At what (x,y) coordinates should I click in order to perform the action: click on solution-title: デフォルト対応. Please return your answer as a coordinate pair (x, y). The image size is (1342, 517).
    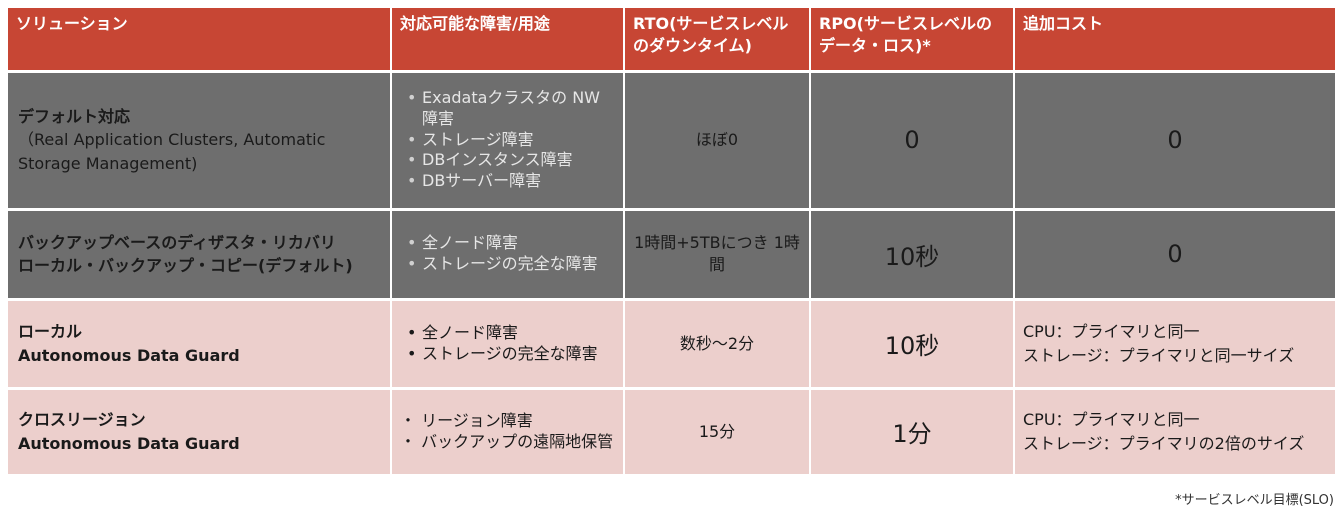
    Looking at the image, I should click on (74, 117).